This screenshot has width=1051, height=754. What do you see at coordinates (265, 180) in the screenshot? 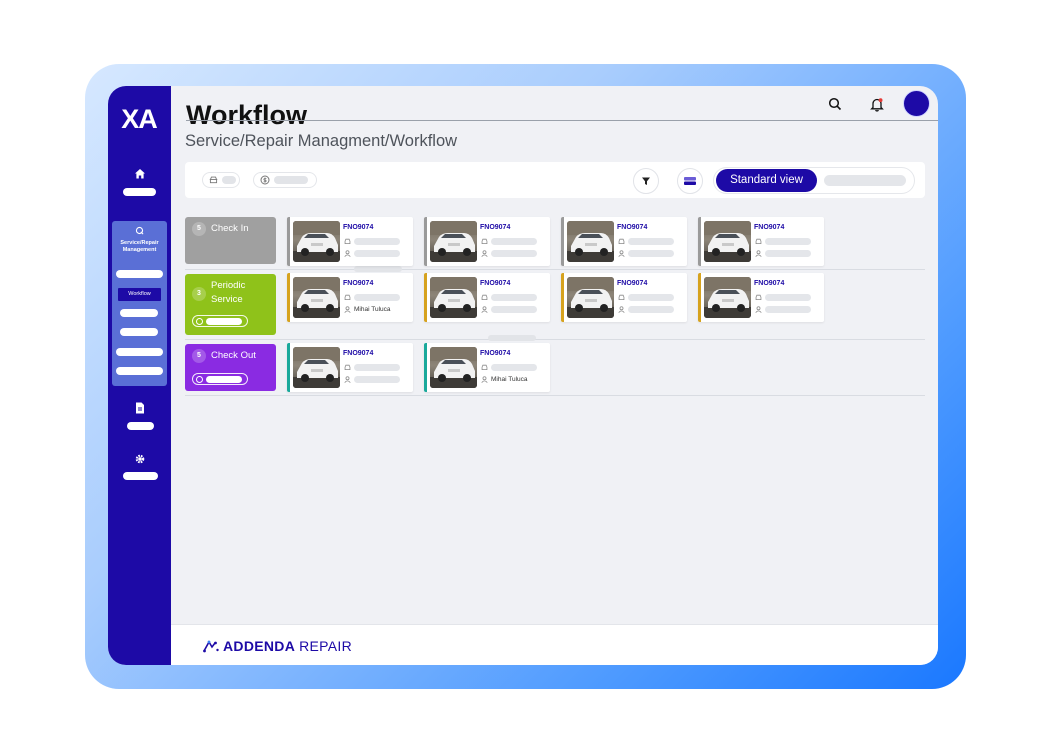
I see `coin-icon` at bounding box center [265, 180].